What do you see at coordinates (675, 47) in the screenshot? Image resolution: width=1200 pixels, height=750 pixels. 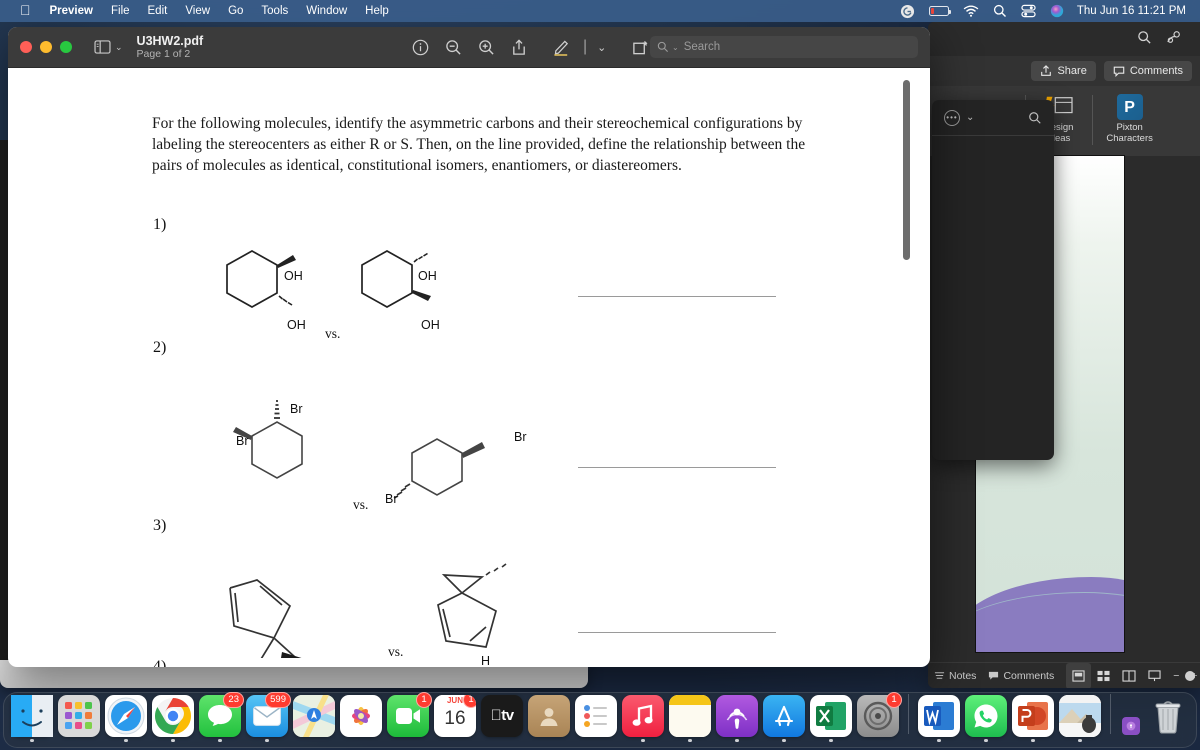 I see `search-scope-chevron-icon: ⌄` at bounding box center [675, 47].